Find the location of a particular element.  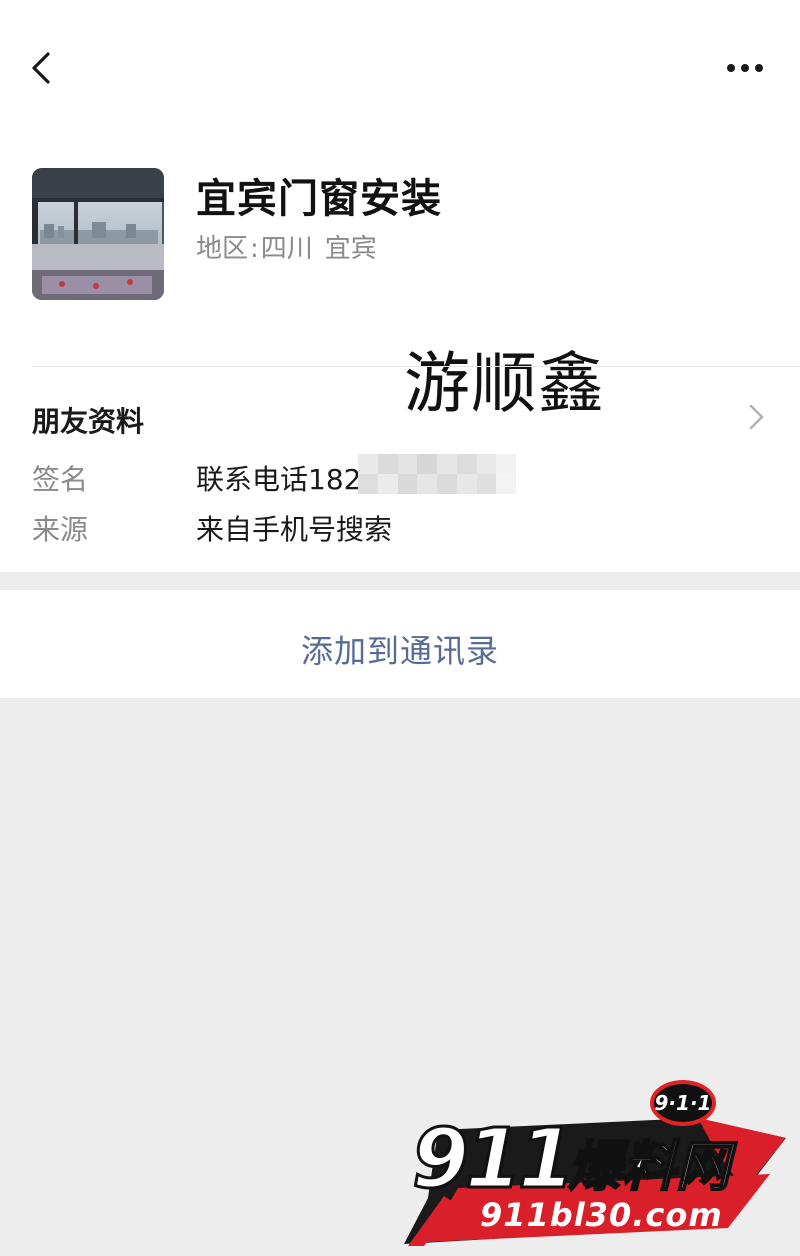

add-to-contacts-button: 添加到通讯录 is located at coordinates (400, 644).